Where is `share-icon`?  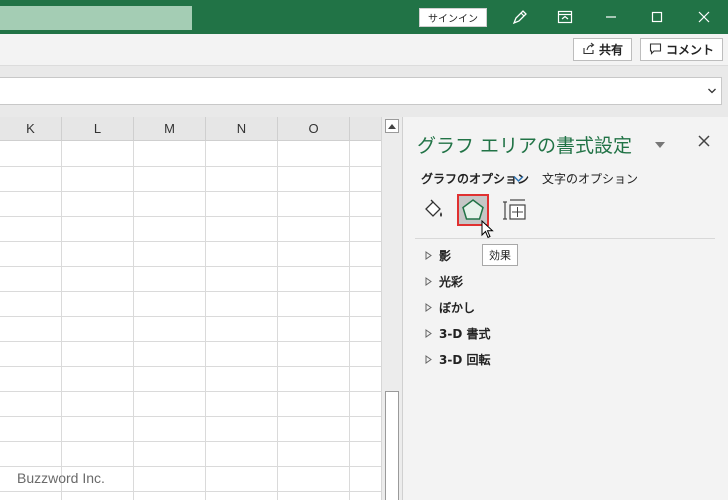 share-icon is located at coordinates (588, 50).